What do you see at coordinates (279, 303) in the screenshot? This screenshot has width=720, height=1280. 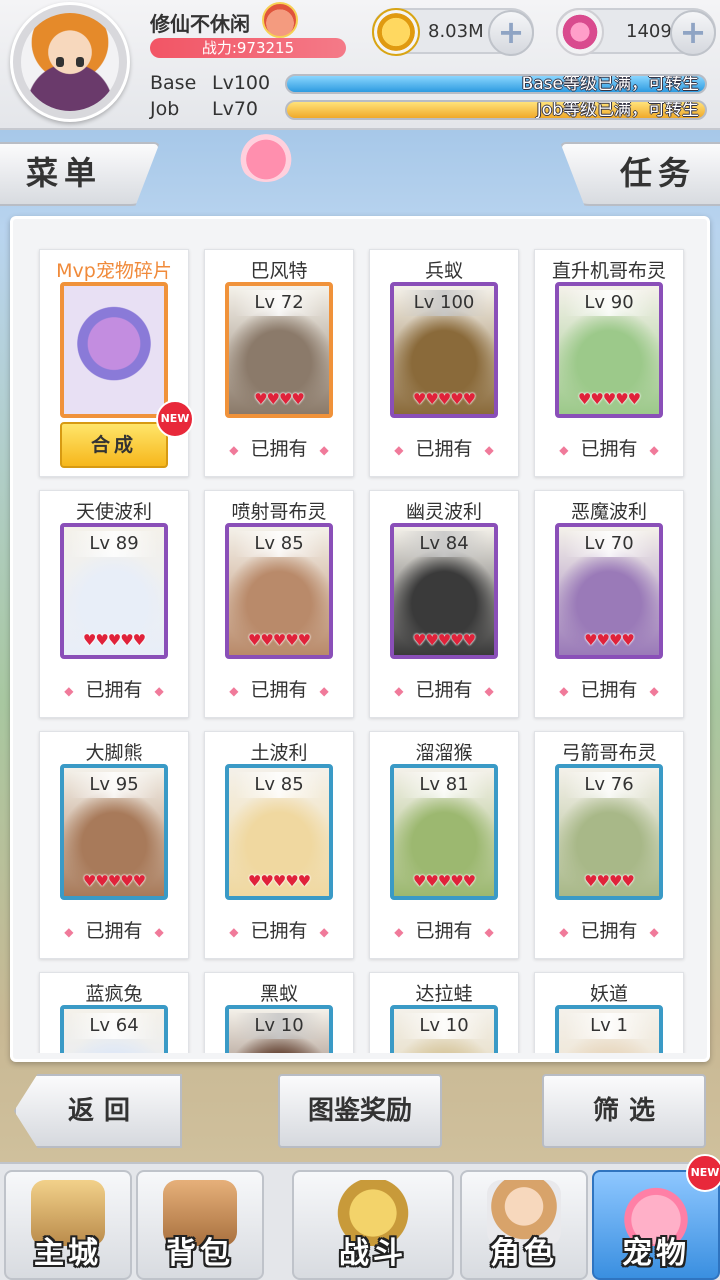 I see `pet-level: Lv 72` at bounding box center [279, 303].